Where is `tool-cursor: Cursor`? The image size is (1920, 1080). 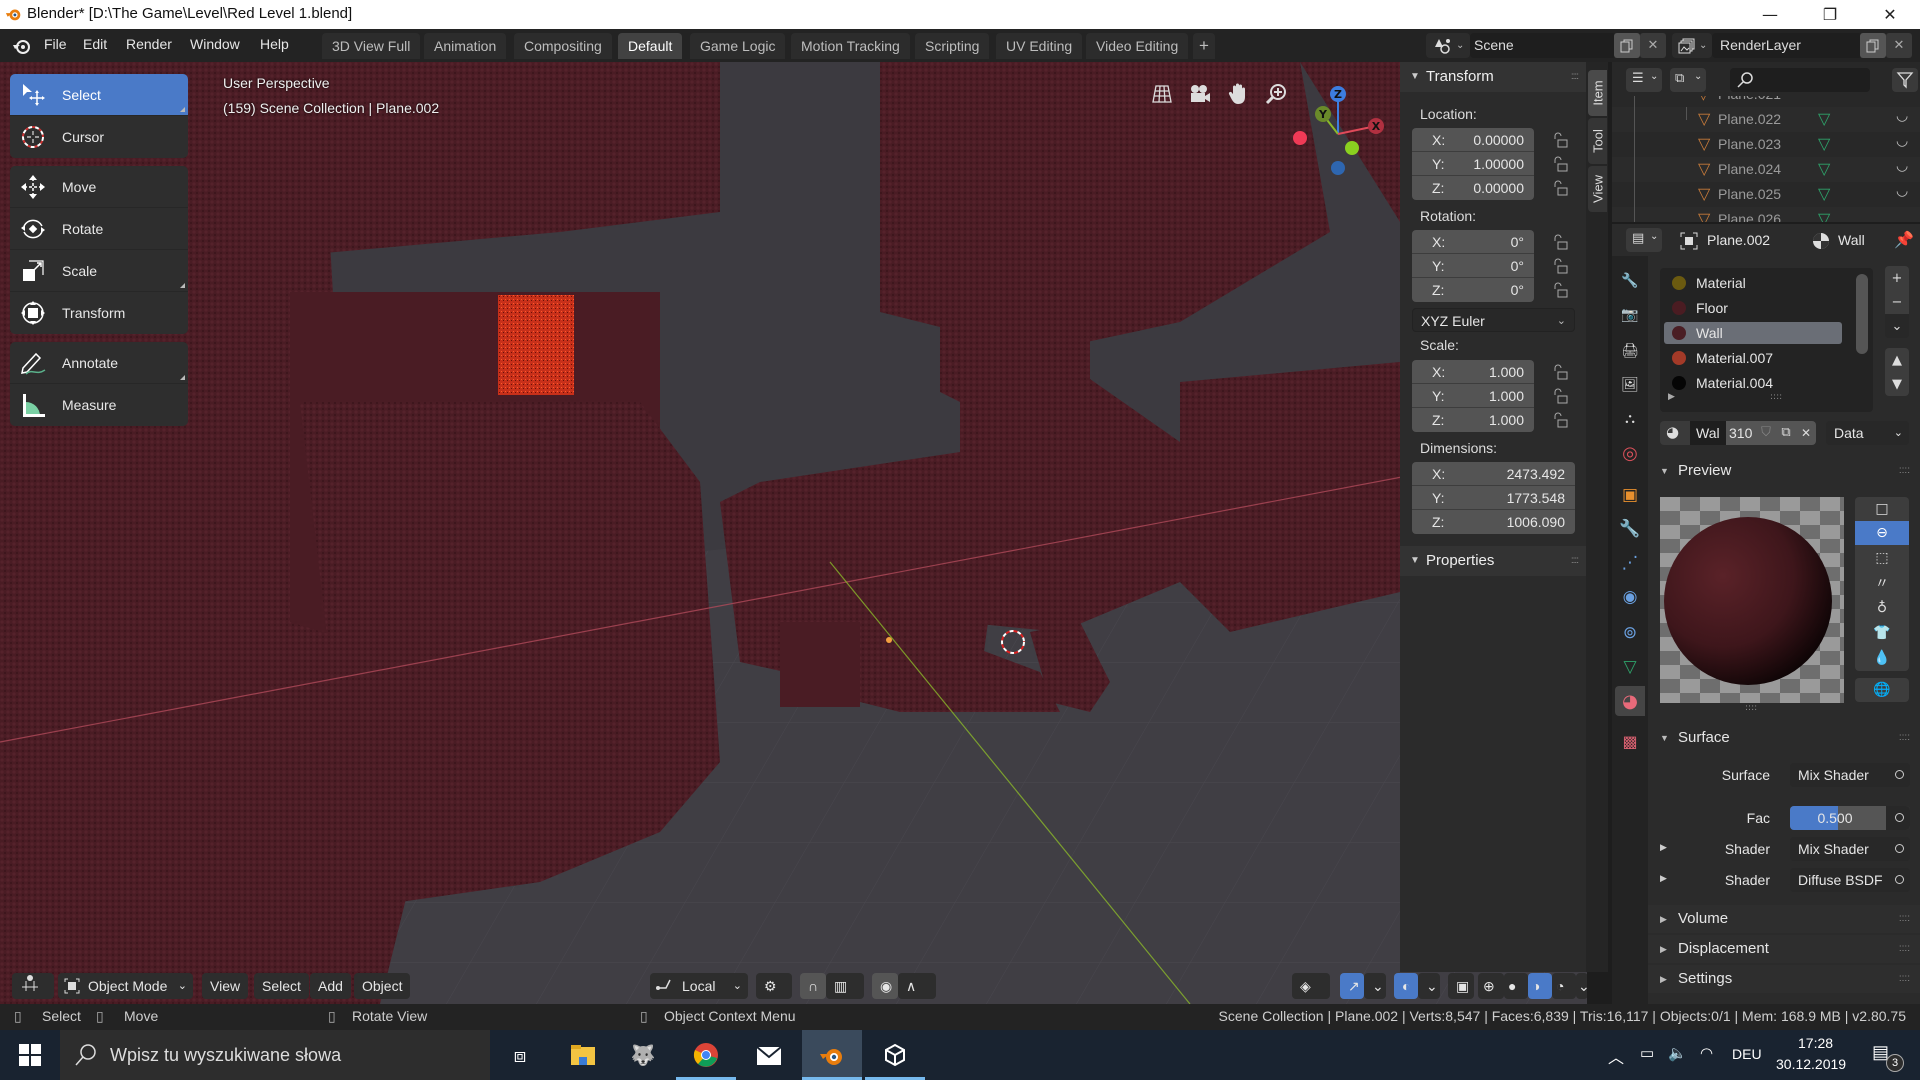
tool-cursor: Cursor is located at coordinates (99, 137).